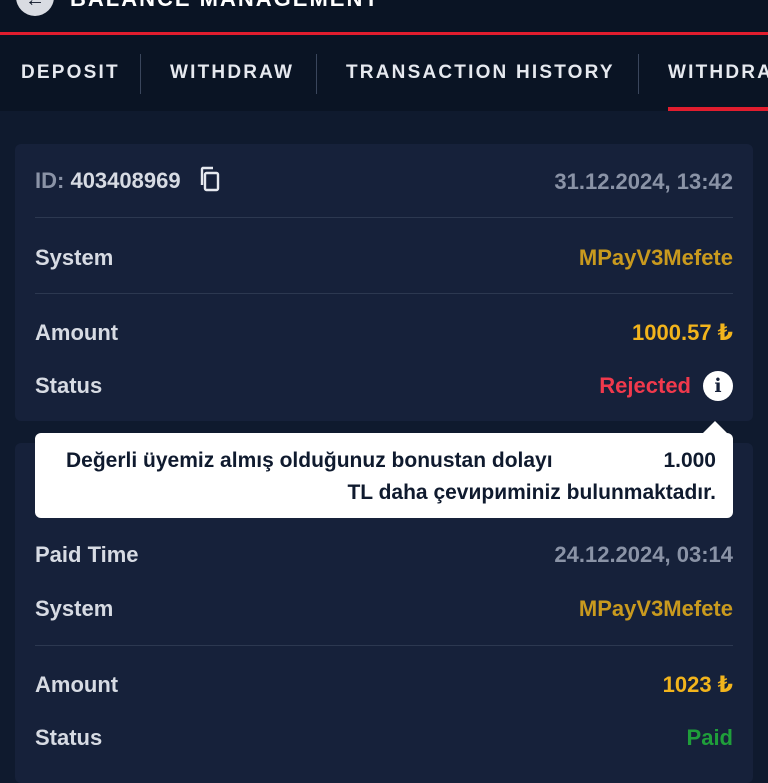 Image resolution: width=768 pixels, height=783 pixels. I want to click on paid-time-label: Paid Time, so click(87, 554).